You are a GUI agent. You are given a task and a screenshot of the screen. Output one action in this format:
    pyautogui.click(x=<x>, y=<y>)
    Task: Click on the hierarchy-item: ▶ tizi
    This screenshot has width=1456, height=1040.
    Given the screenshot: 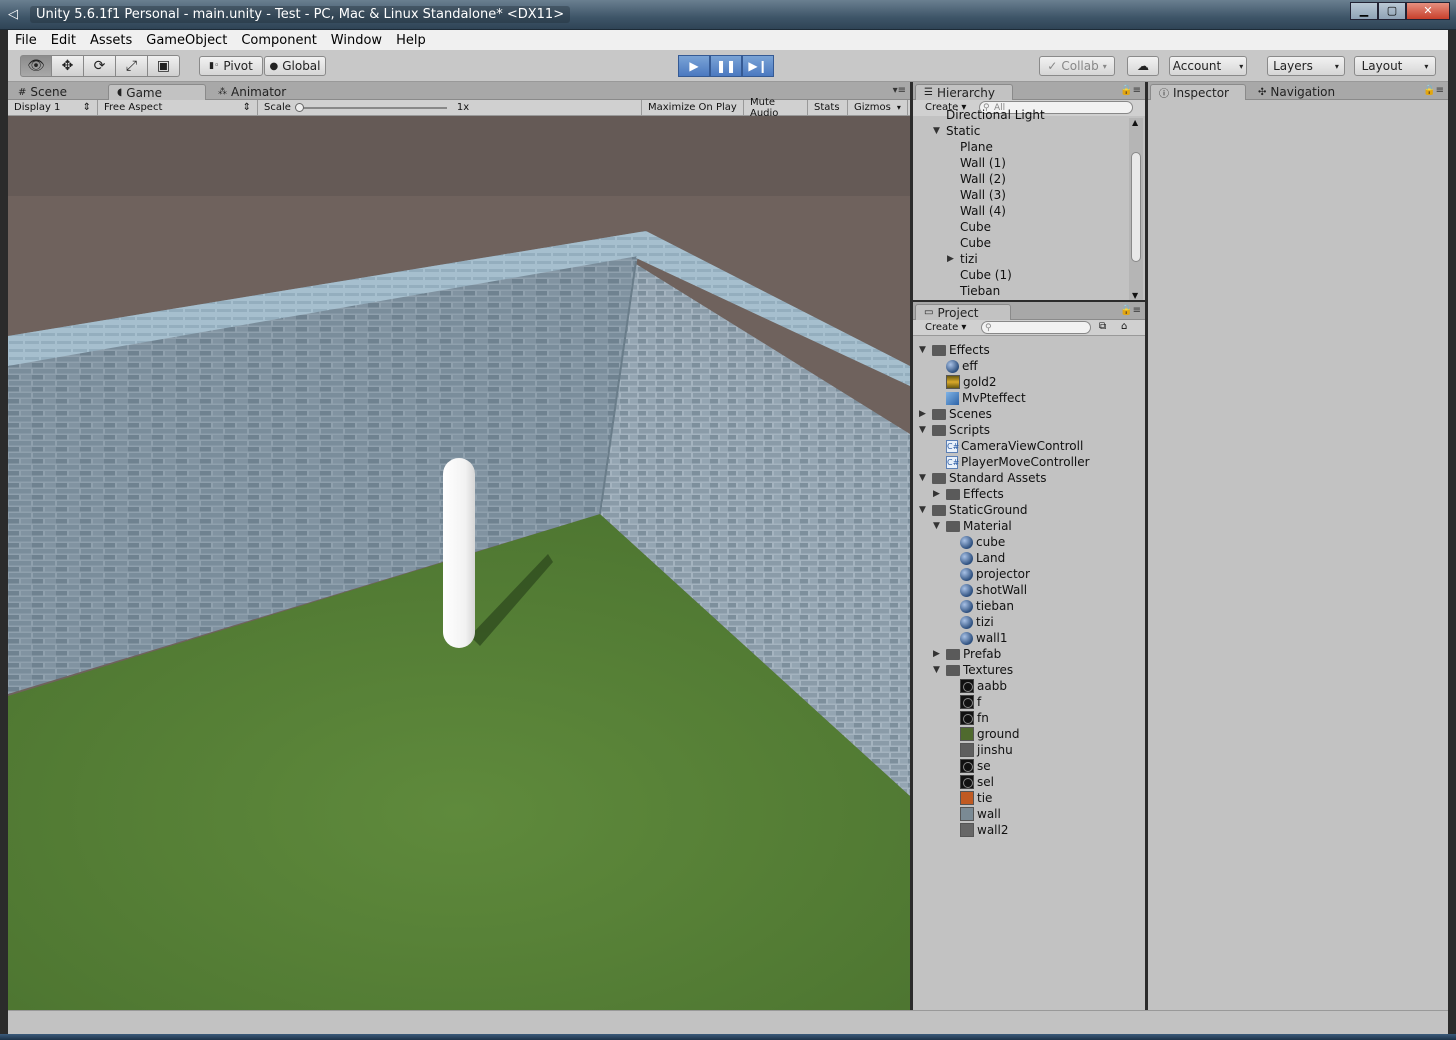 What is the action you would take?
    pyautogui.click(x=962, y=259)
    